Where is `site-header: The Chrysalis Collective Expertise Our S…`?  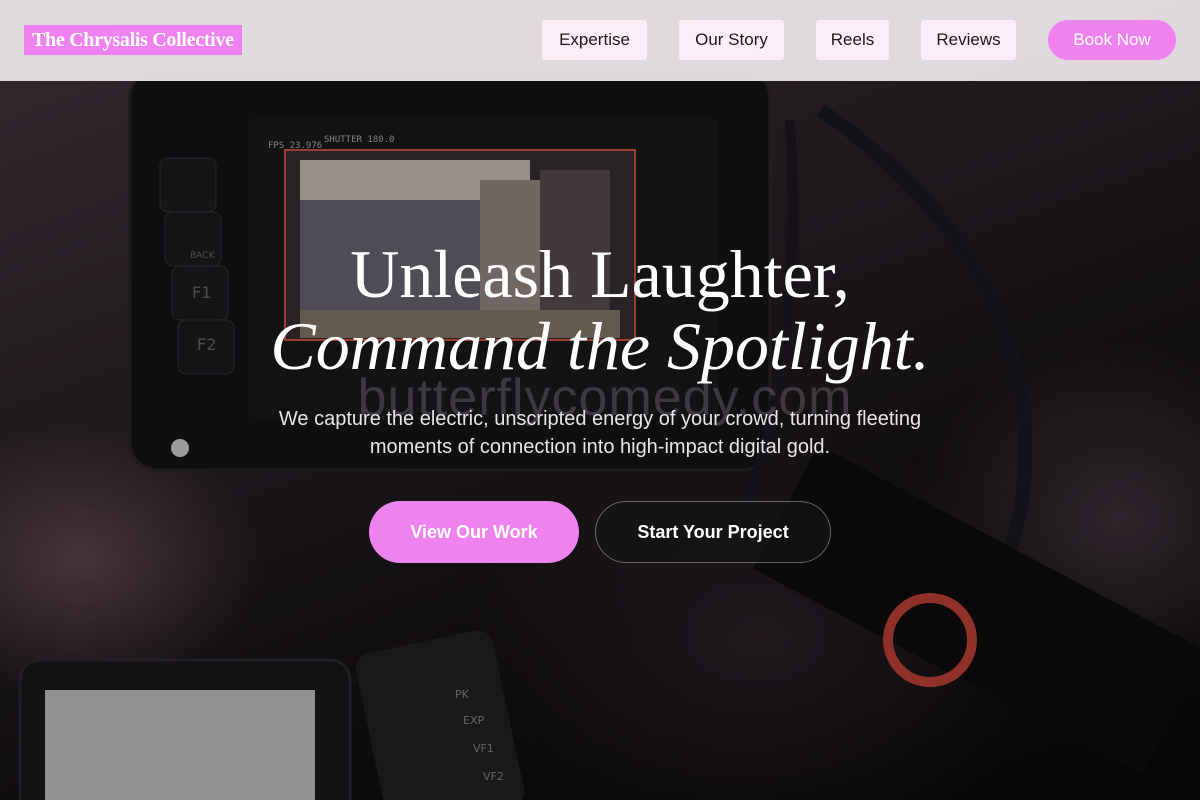
site-header: The Chrysalis Collective Expertise Our S… is located at coordinates (600, 40).